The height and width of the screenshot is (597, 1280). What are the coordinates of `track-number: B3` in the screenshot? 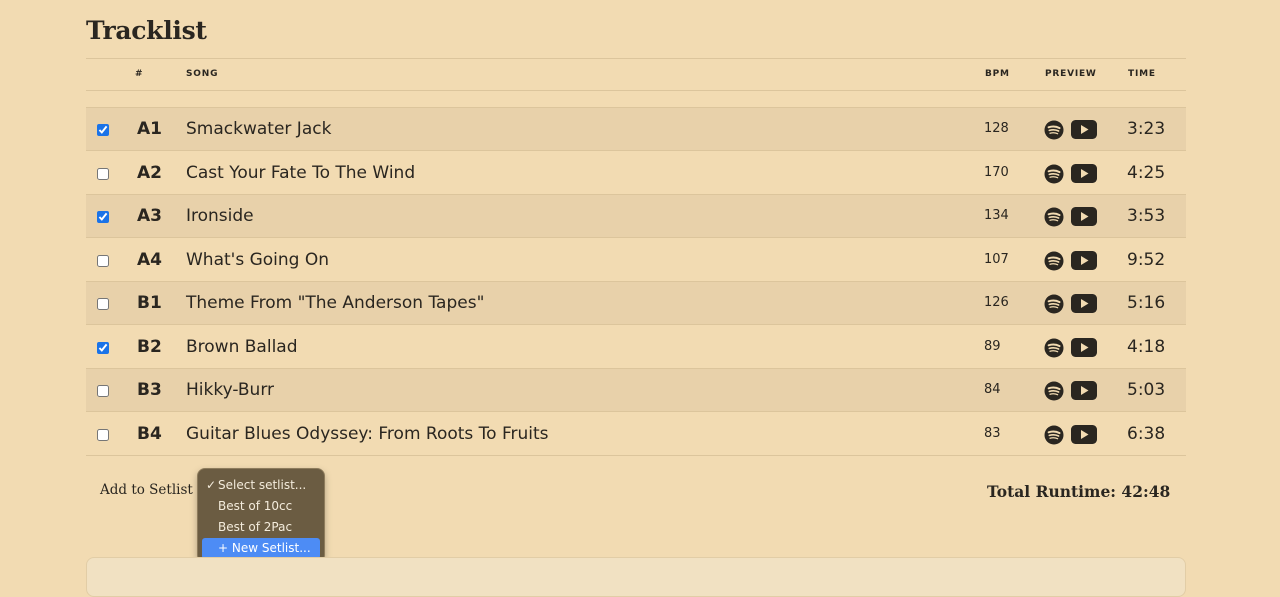 It's located at (149, 390).